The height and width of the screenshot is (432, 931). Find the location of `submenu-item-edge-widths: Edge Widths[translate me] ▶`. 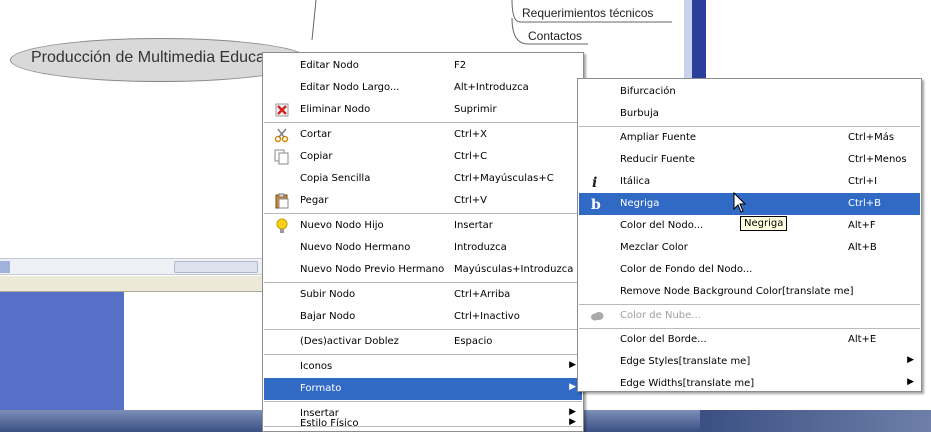

submenu-item-edge-widths: Edge Widths[translate me] ▶ is located at coordinates (749, 384).